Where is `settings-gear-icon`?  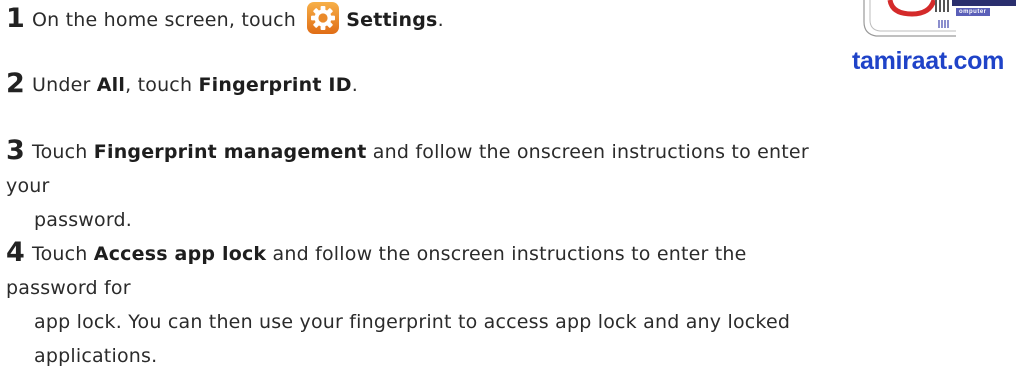 settings-gear-icon is located at coordinates (323, 18).